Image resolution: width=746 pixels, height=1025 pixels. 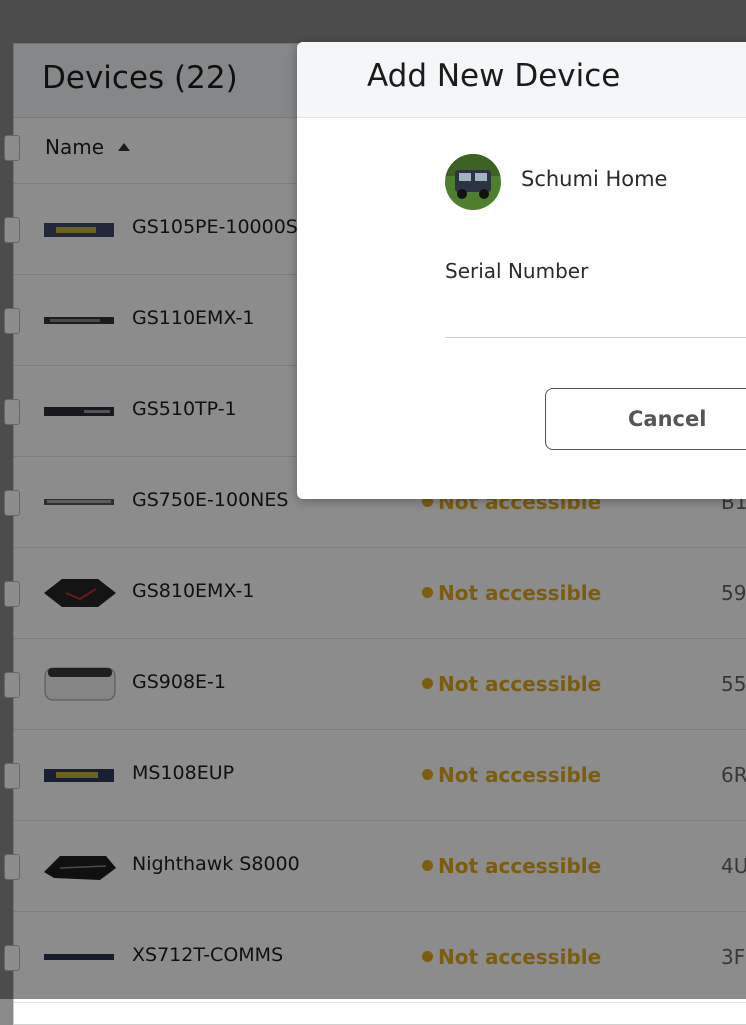 I want to click on dialog-title: Add New Device, so click(x=494, y=76).